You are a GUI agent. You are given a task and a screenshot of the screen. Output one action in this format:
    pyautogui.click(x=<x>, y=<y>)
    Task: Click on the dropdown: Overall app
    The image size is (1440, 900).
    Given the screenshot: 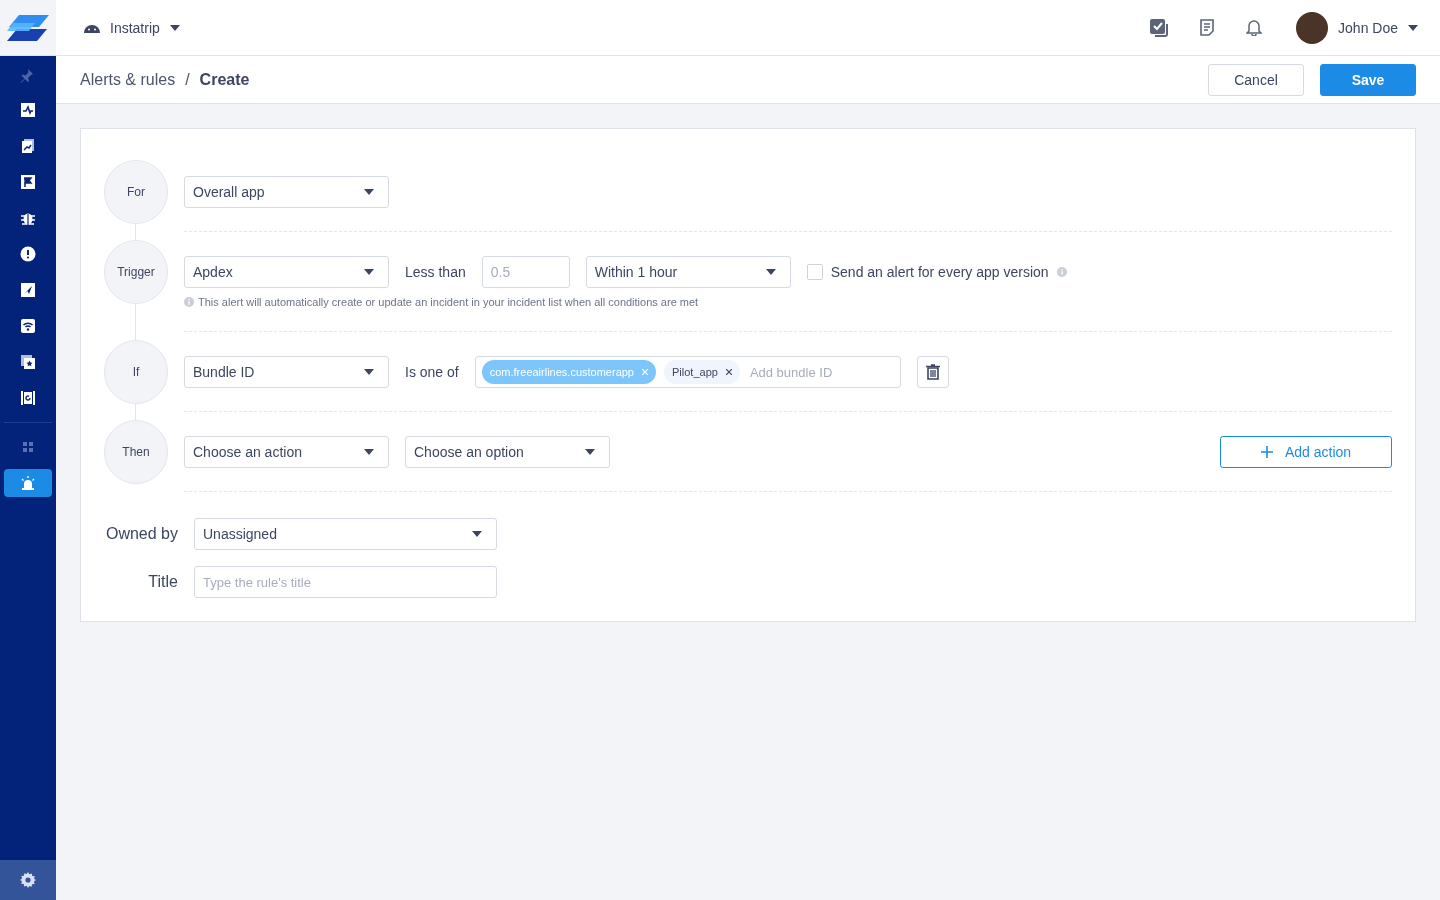 What is the action you would take?
    pyautogui.click(x=286, y=192)
    